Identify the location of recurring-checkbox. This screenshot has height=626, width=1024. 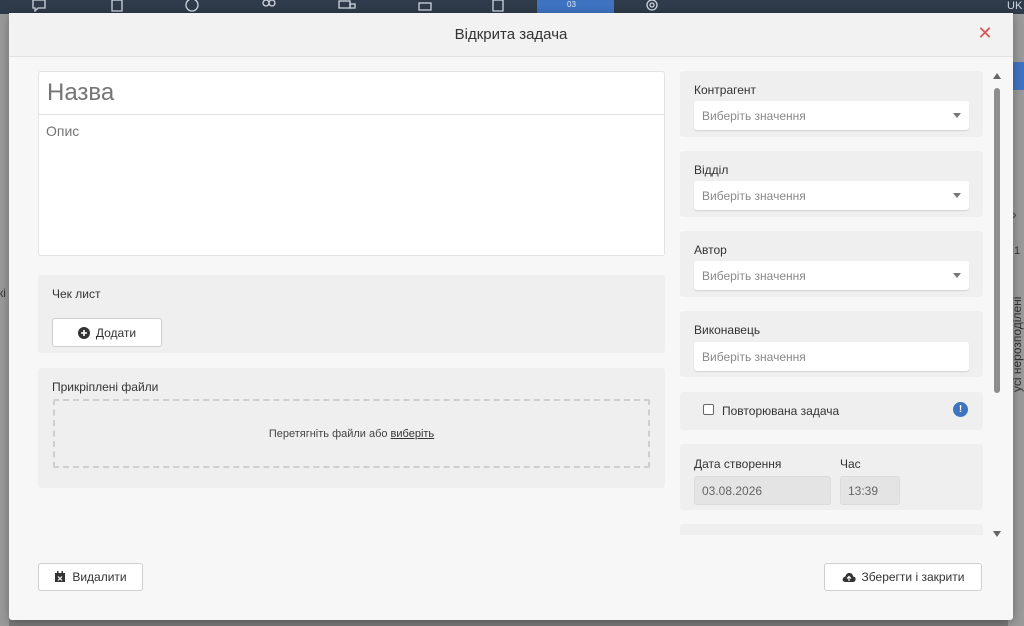
(708, 409).